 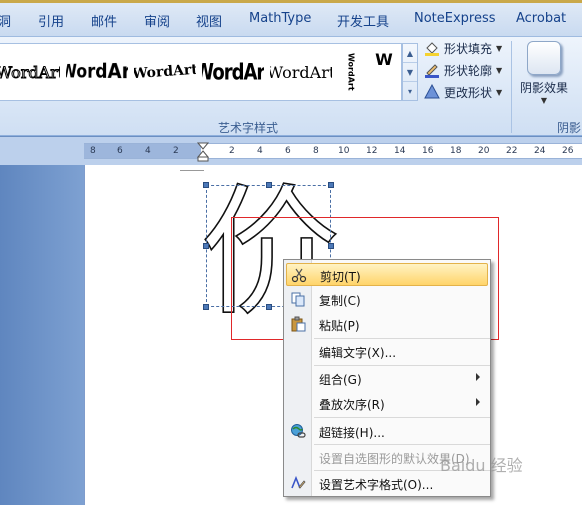 I want to click on ruler-margin, so click(x=142, y=151).